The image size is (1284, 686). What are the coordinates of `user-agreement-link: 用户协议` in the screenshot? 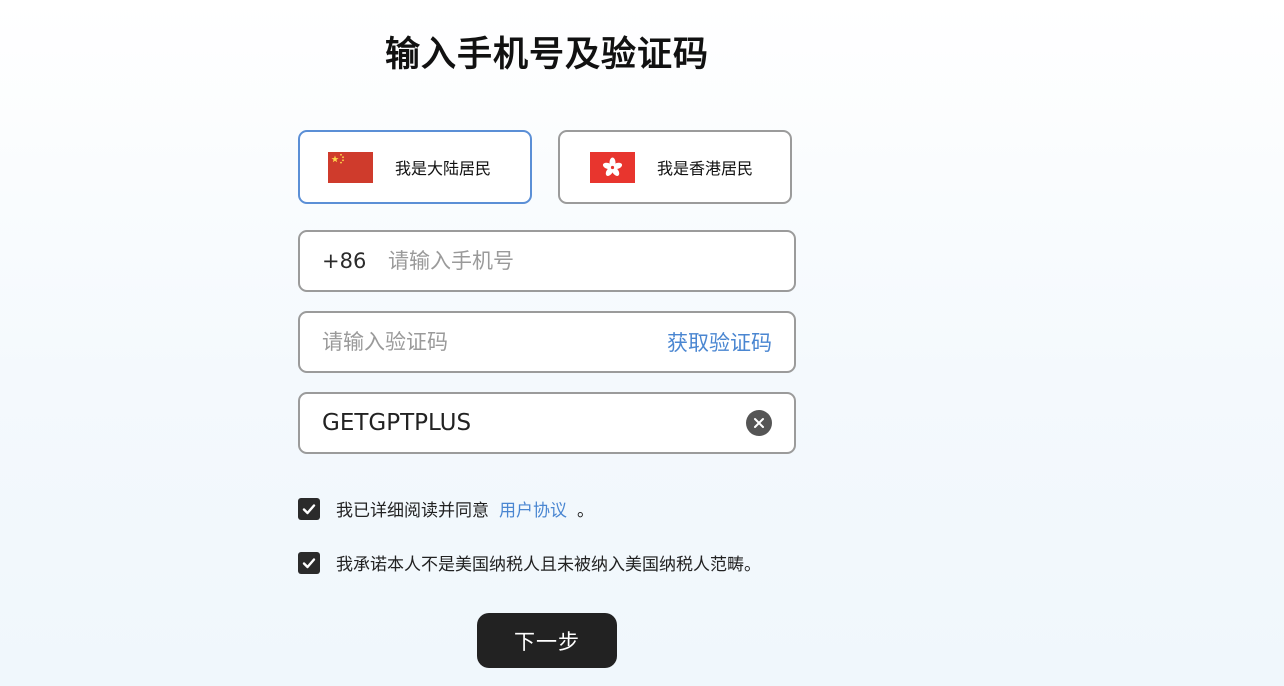 It's located at (533, 508).